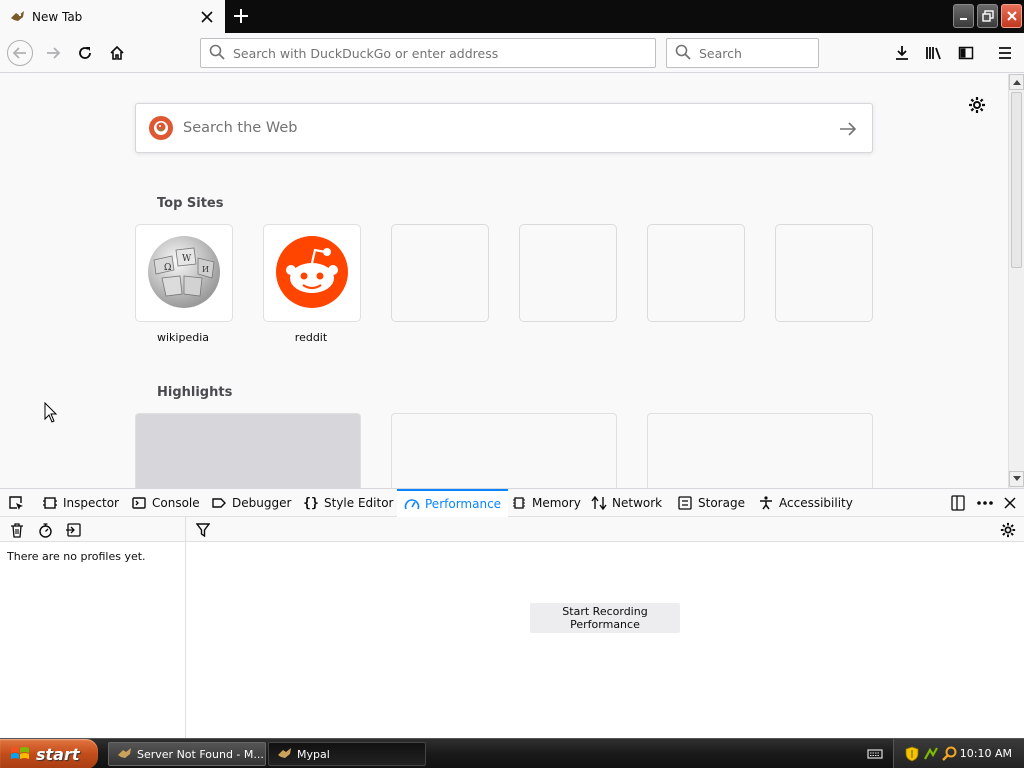  I want to click on tab-close-icon, so click(207, 17).